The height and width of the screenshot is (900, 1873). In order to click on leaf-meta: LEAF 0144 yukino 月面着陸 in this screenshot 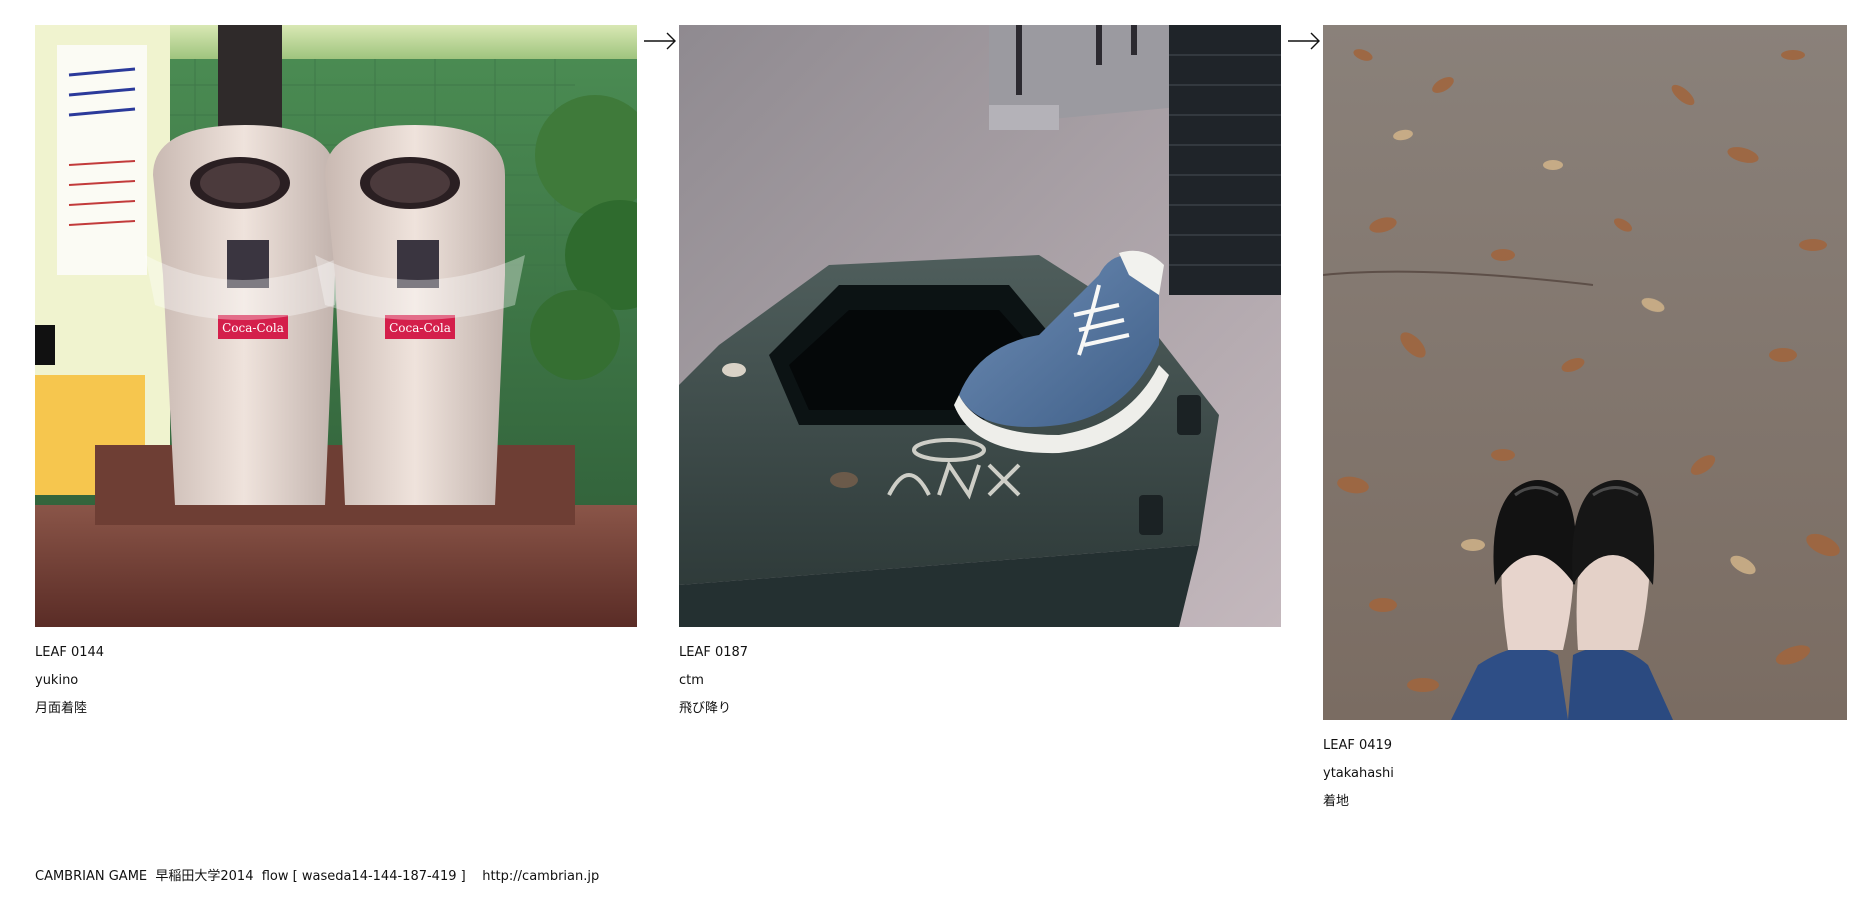, I will do `click(336, 681)`.